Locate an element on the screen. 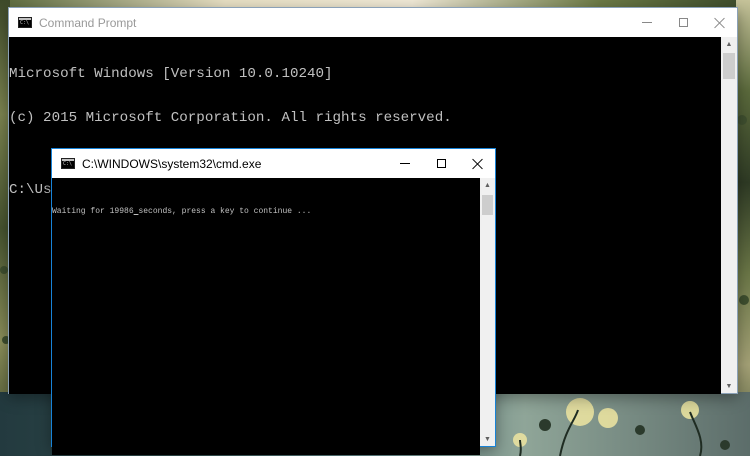 The image size is (750, 456). console-line: Microsoft Windows [Version 10.0.10240] is located at coordinates (171, 74).